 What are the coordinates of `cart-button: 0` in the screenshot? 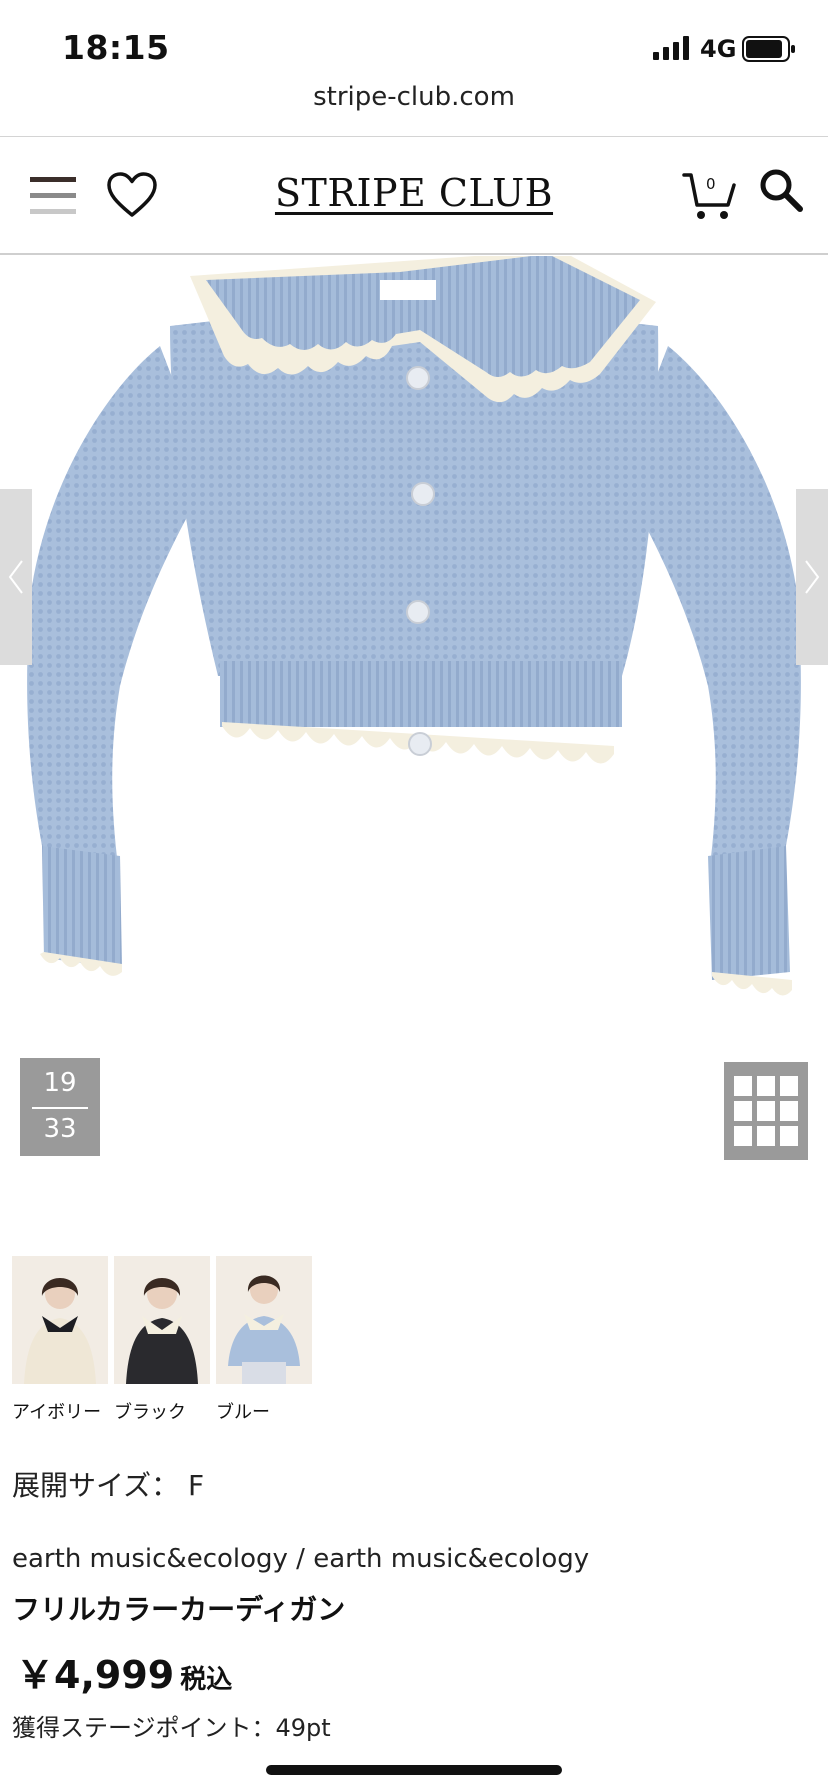 It's located at (710, 195).